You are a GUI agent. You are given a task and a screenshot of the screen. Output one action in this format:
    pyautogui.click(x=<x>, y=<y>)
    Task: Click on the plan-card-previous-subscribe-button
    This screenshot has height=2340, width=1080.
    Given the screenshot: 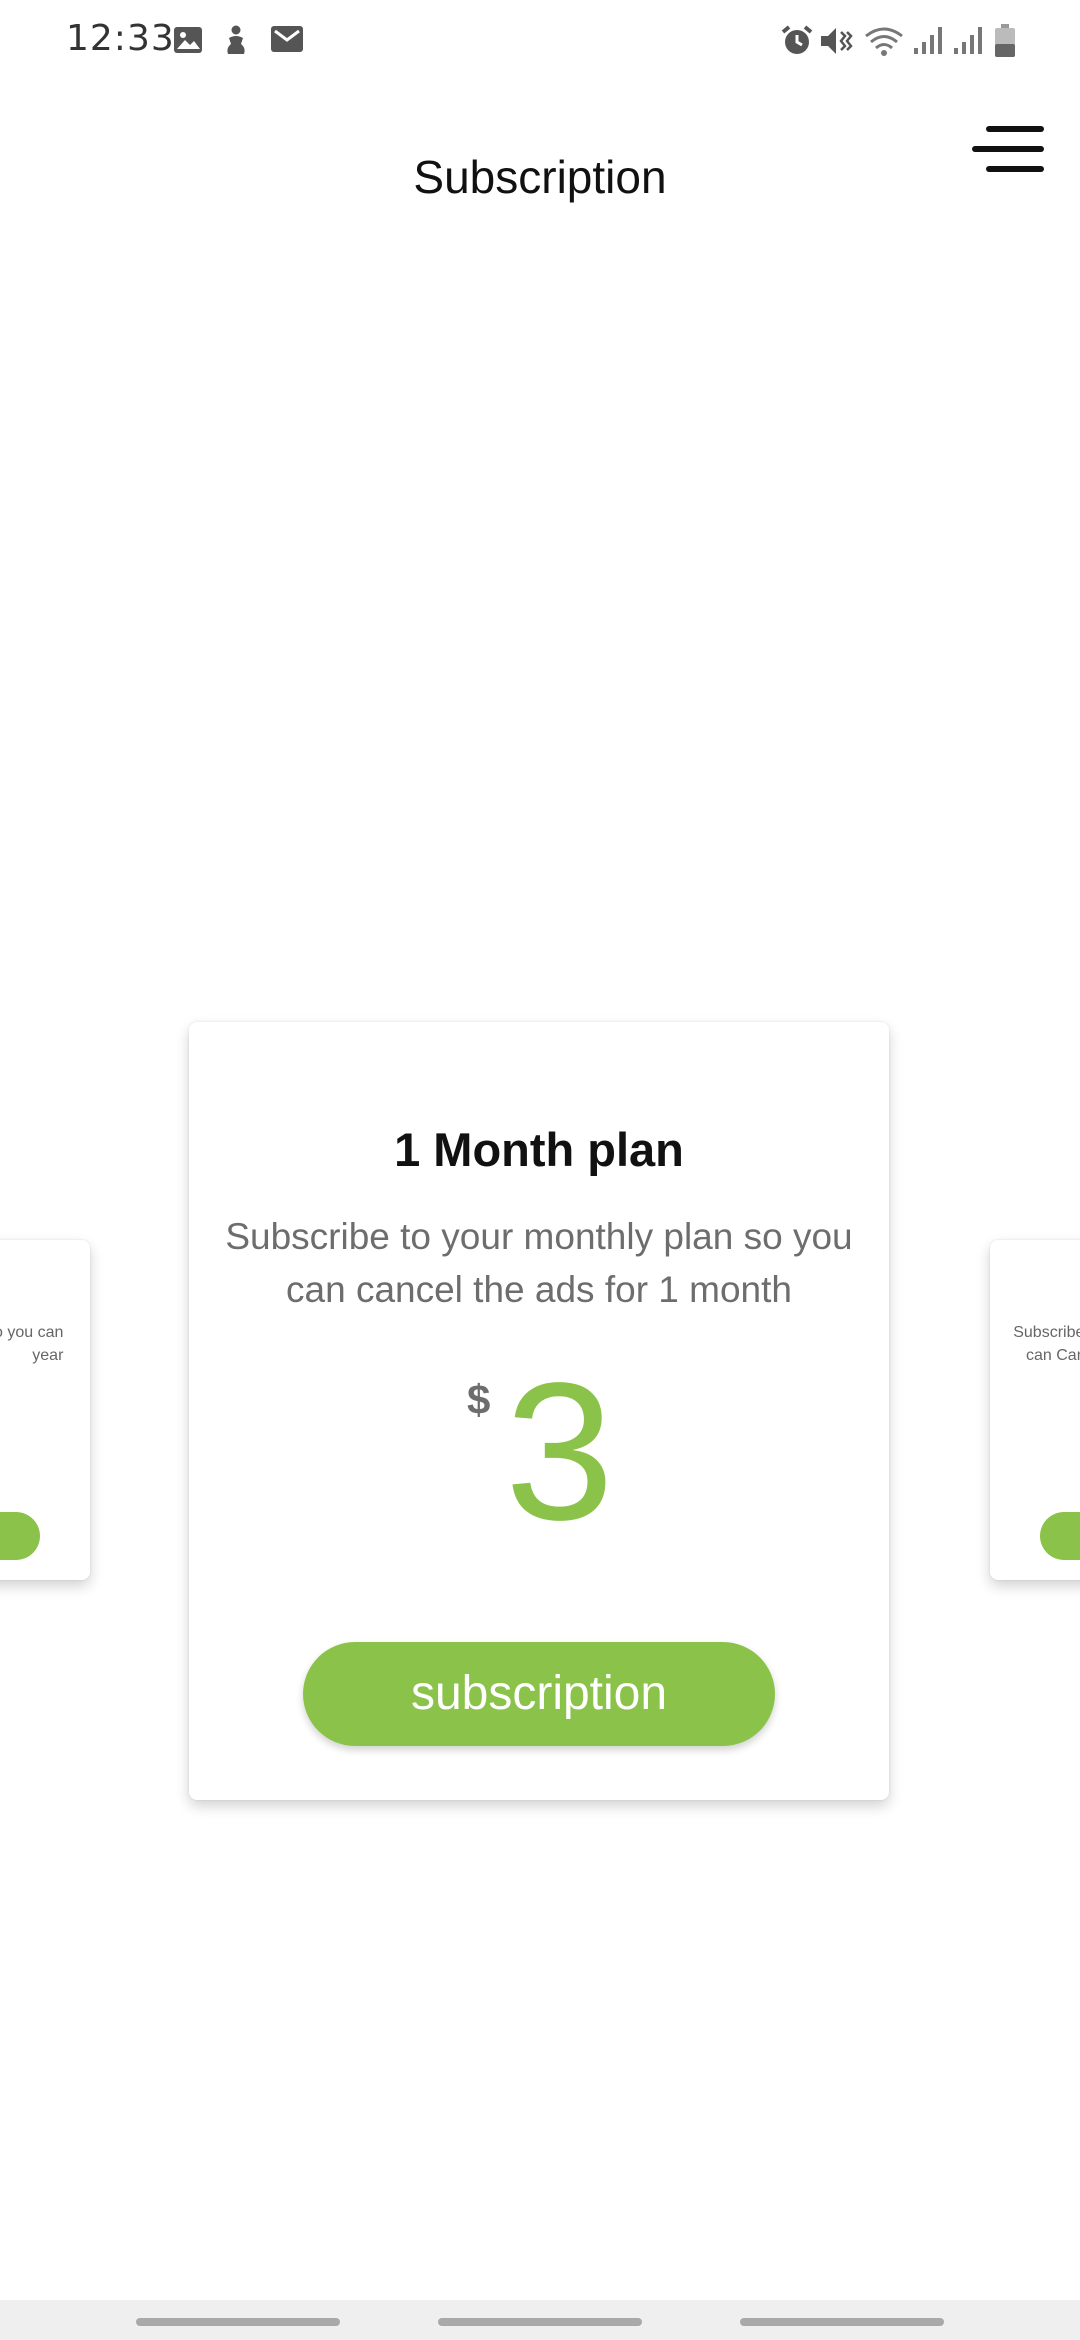 What is the action you would take?
    pyautogui.click(x=20, y=1536)
    